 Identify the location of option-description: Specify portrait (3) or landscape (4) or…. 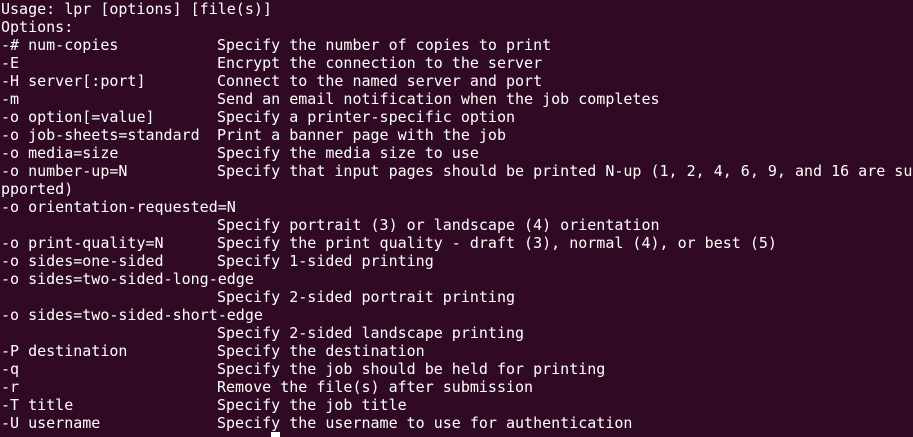
(438, 225).